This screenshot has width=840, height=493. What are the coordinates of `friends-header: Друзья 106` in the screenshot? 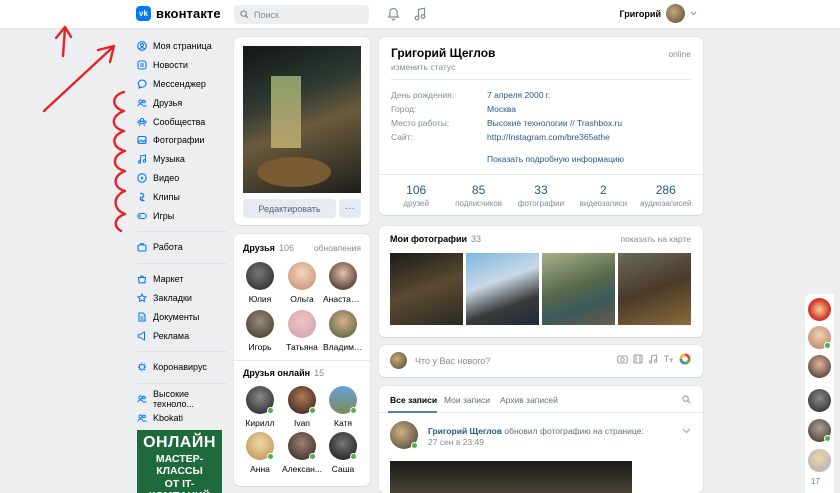 It's located at (268, 248).